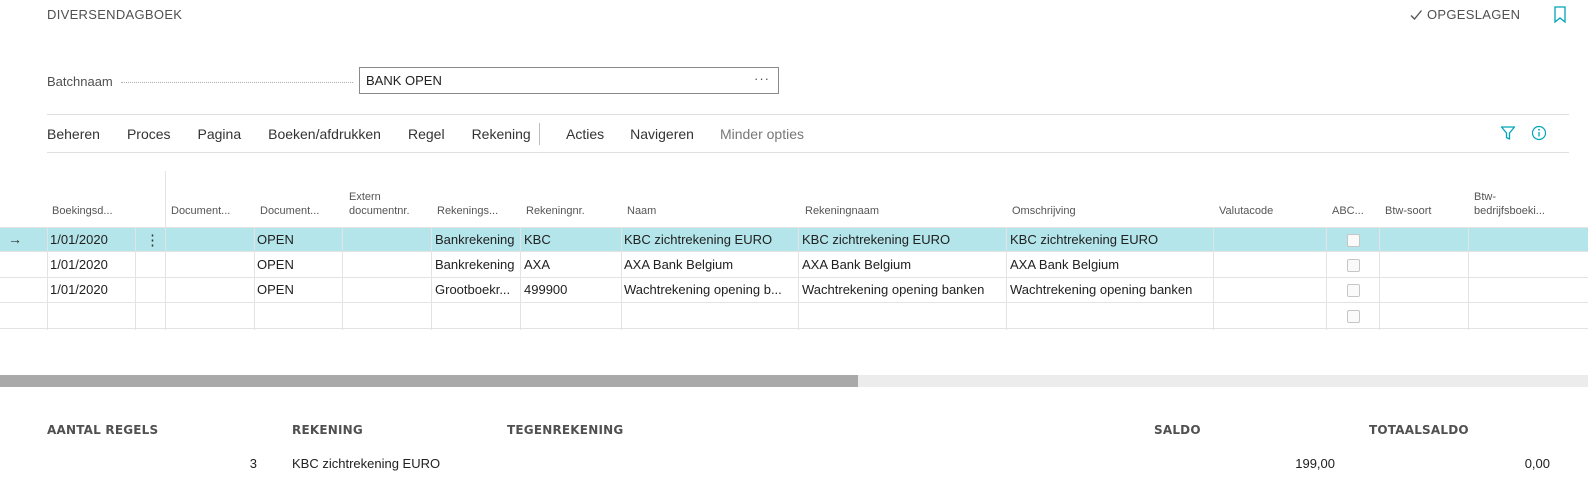 This screenshot has width=1588, height=483. Describe the element at coordinates (1177, 430) in the screenshot. I see `footer-saldo-label: SALDO` at that location.